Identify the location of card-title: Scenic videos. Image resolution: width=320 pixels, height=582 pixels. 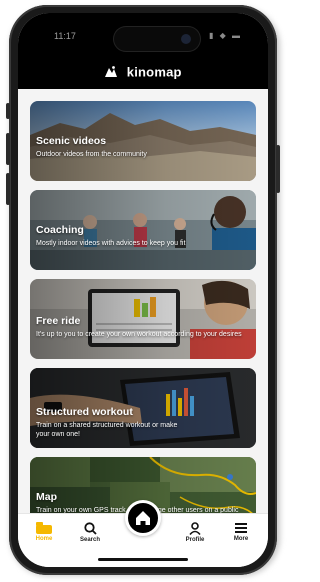
(71, 141).